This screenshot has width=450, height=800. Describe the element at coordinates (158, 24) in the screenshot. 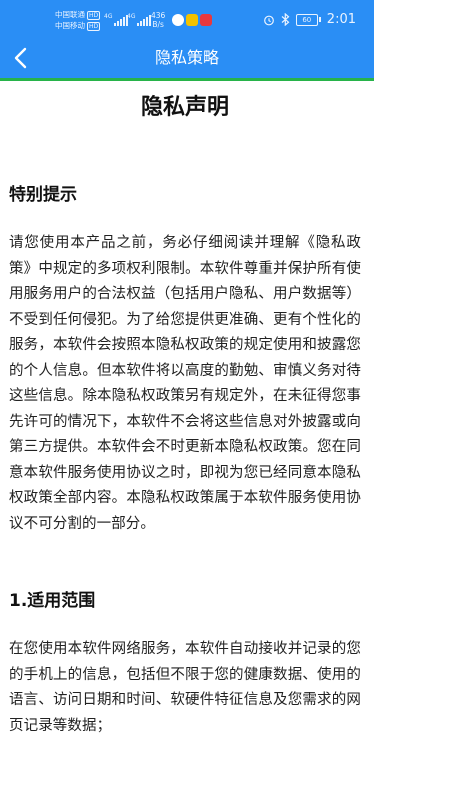

I see `network-speed-unit: B/s` at that location.